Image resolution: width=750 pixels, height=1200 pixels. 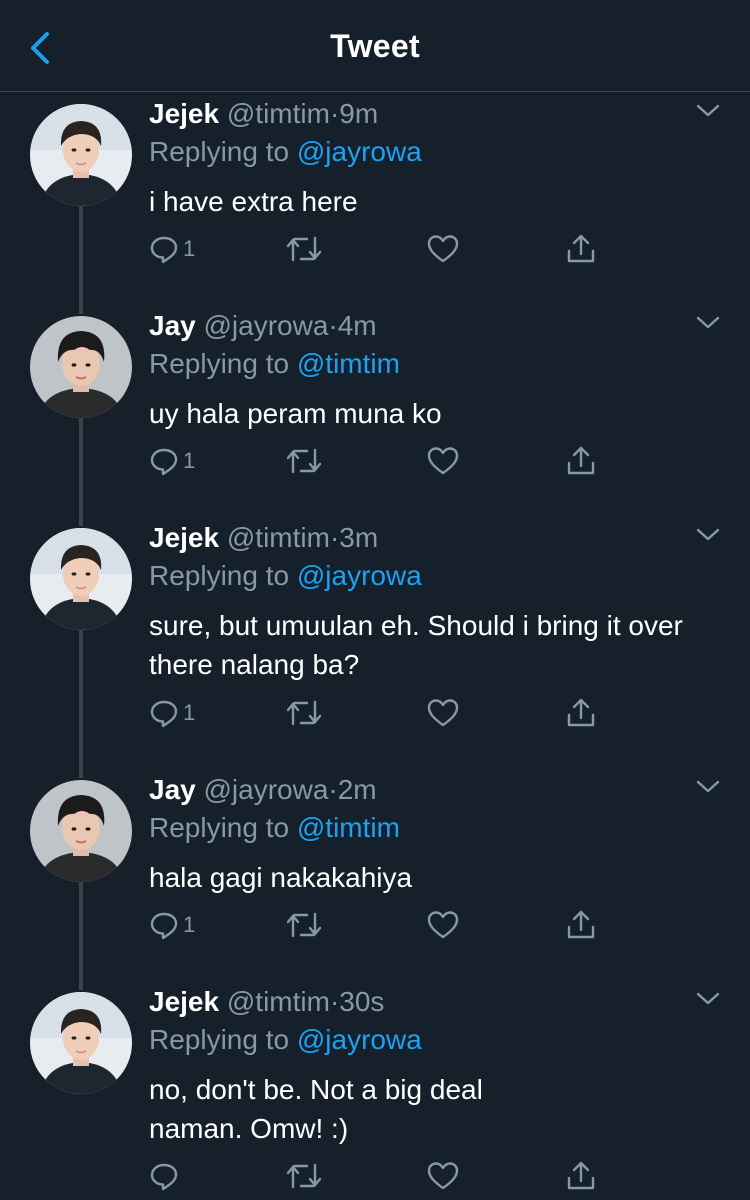 I want to click on tweet-time: 9m, so click(x=359, y=113).